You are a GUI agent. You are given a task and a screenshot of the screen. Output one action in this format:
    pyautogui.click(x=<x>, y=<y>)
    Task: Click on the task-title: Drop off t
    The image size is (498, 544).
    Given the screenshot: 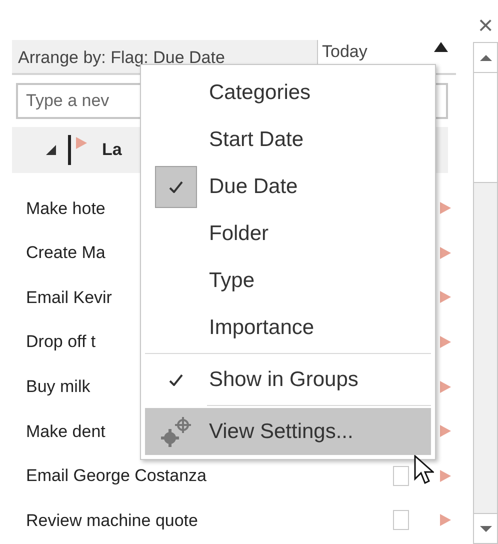 What is the action you would take?
    pyautogui.click(x=61, y=342)
    